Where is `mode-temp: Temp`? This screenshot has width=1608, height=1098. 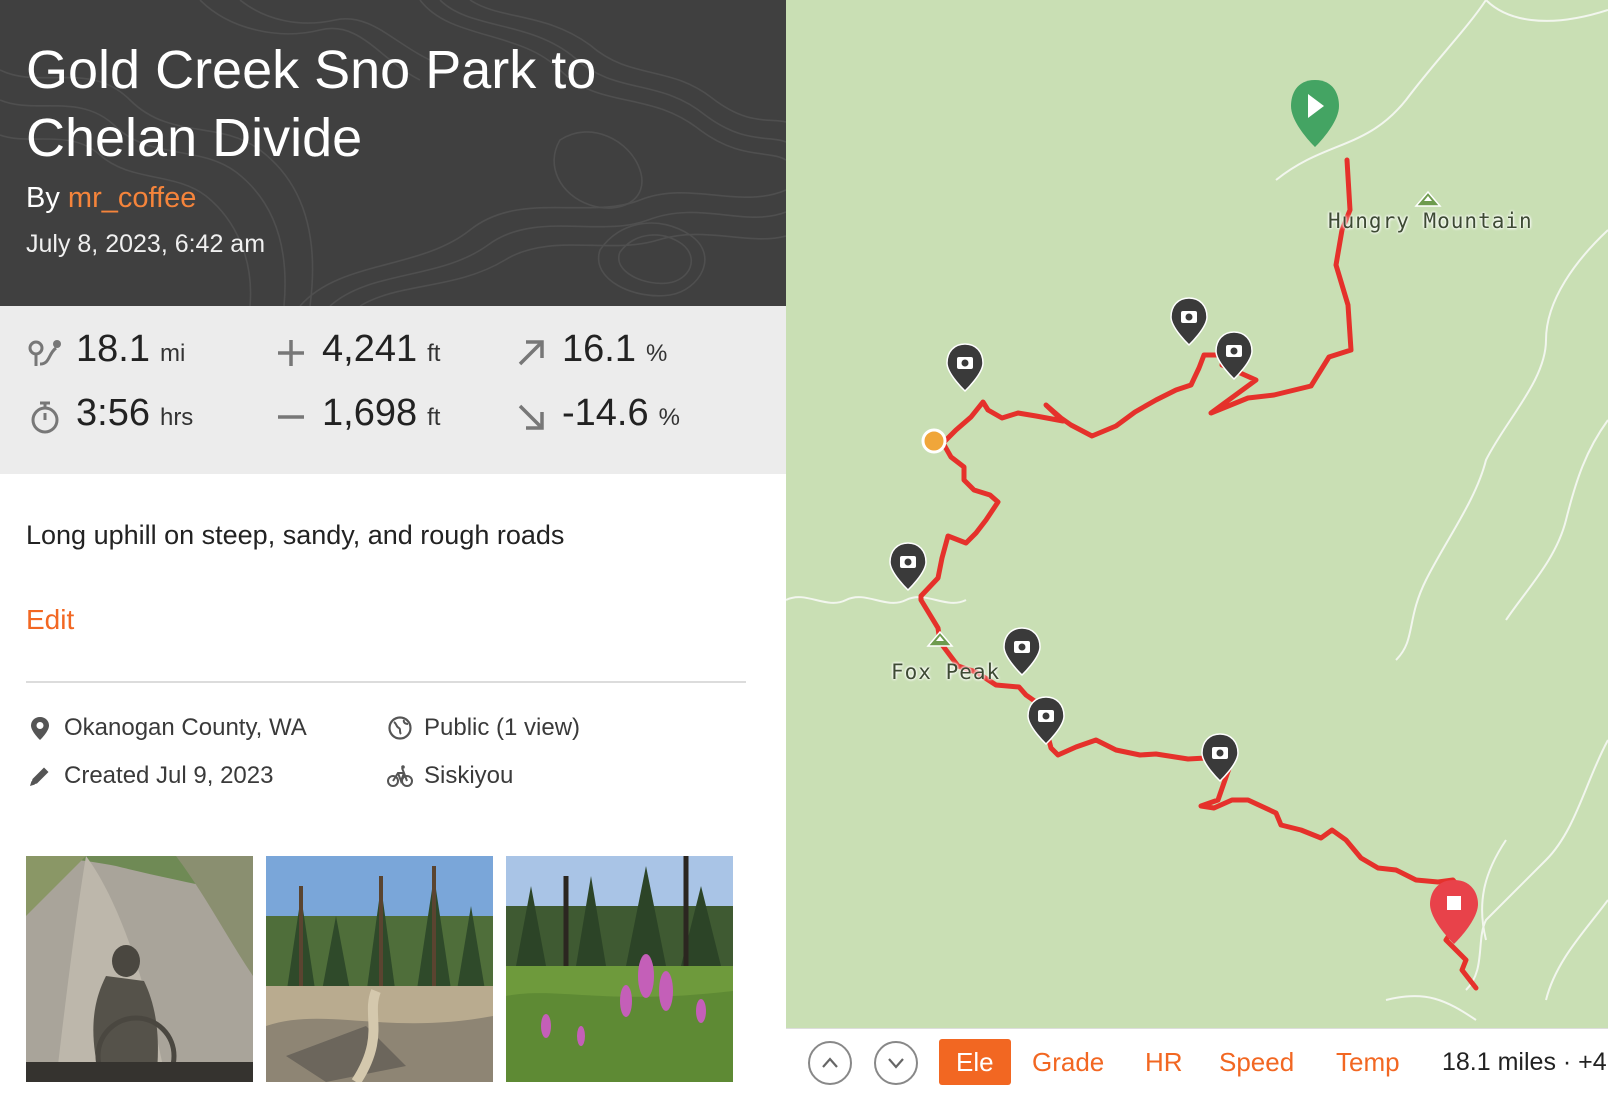
mode-temp: Temp is located at coordinates (1368, 1062).